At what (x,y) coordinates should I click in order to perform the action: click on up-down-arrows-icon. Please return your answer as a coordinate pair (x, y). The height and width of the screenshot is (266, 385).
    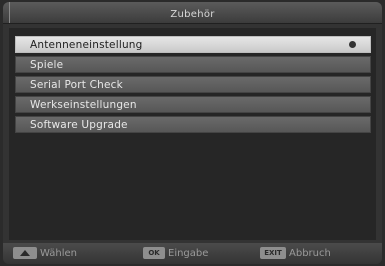
    Looking at the image, I should click on (25, 253).